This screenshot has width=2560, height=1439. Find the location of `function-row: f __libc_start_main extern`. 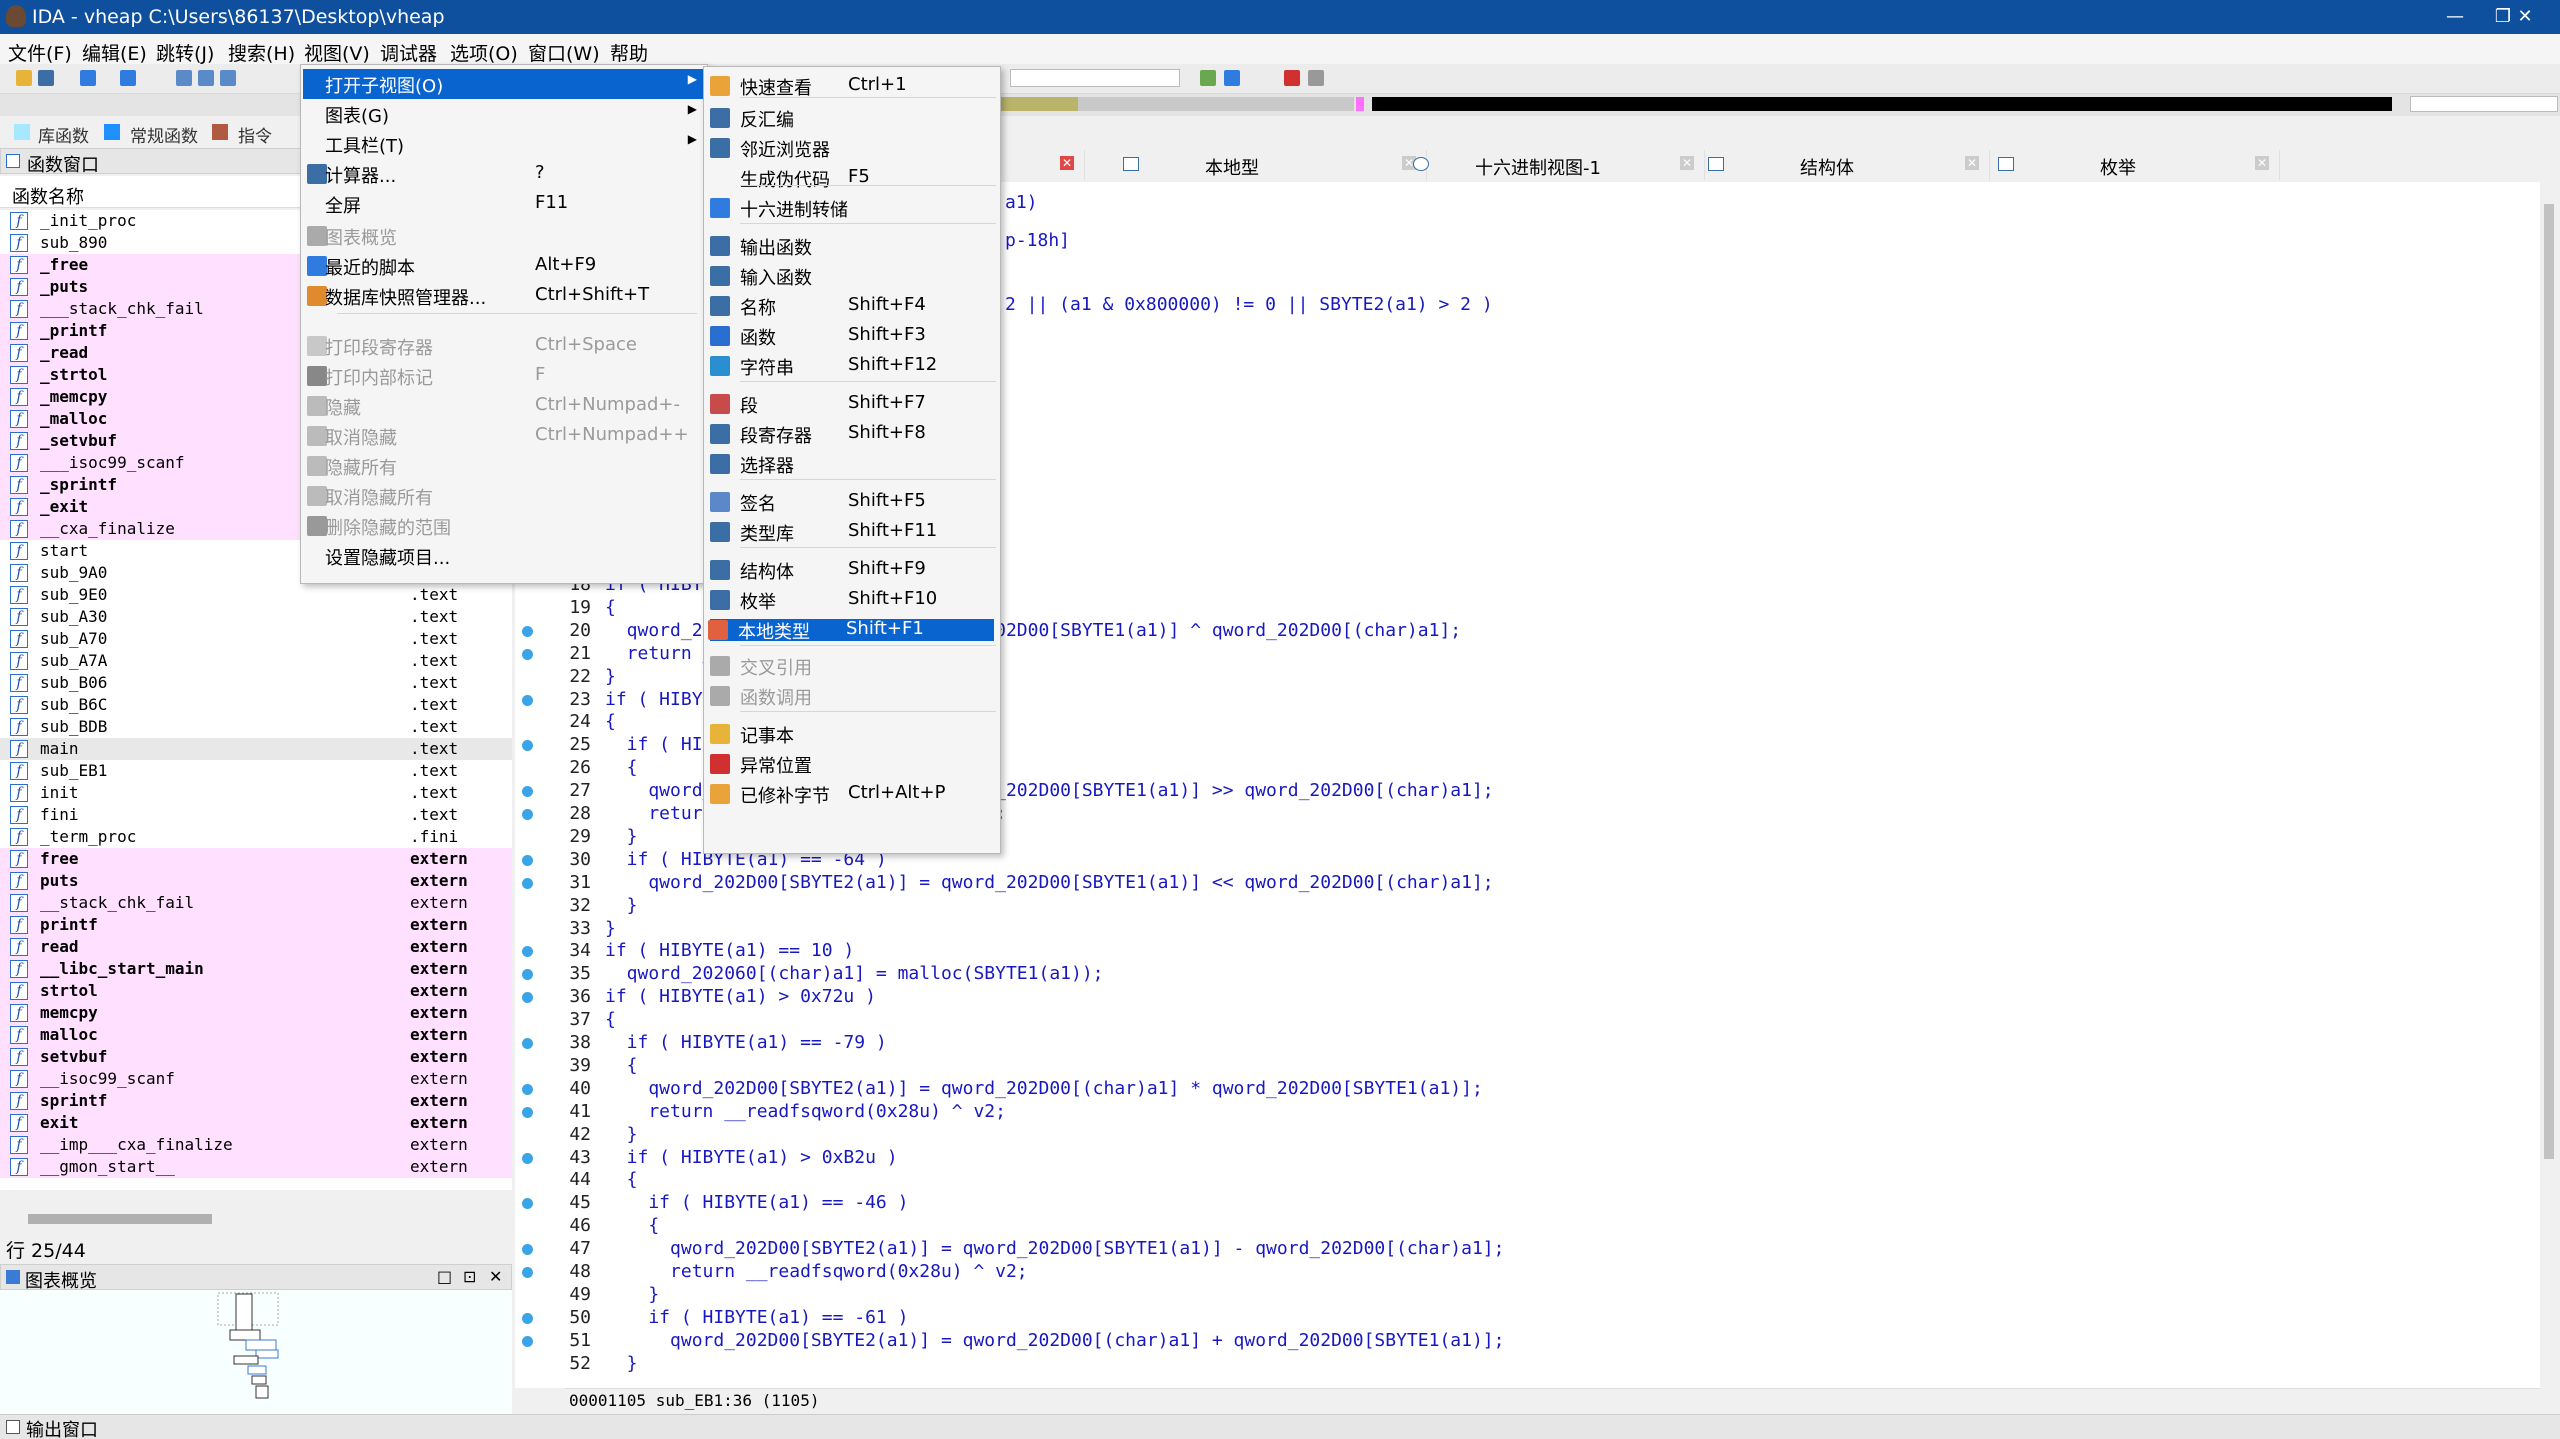

function-row: f __libc_start_main extern is located at coordinates (256, 969).